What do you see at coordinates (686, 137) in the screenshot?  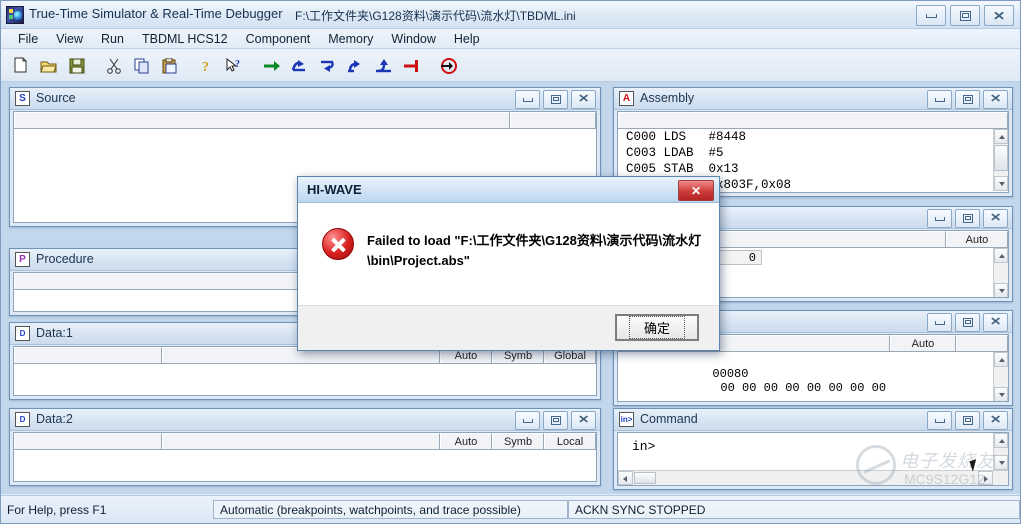 I see `assembly-line-selected: C000 LDS #8448` at bounding box center [686, 137].